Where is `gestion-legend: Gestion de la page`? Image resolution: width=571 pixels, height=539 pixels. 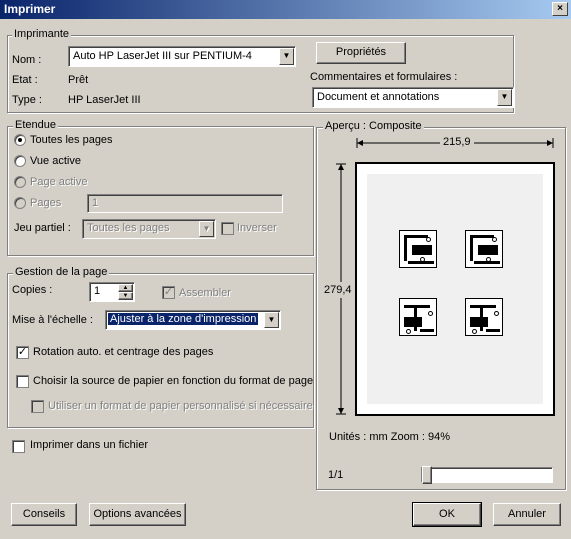 gestion-legend: Gestion de la page is located at coordinates (61, 272).